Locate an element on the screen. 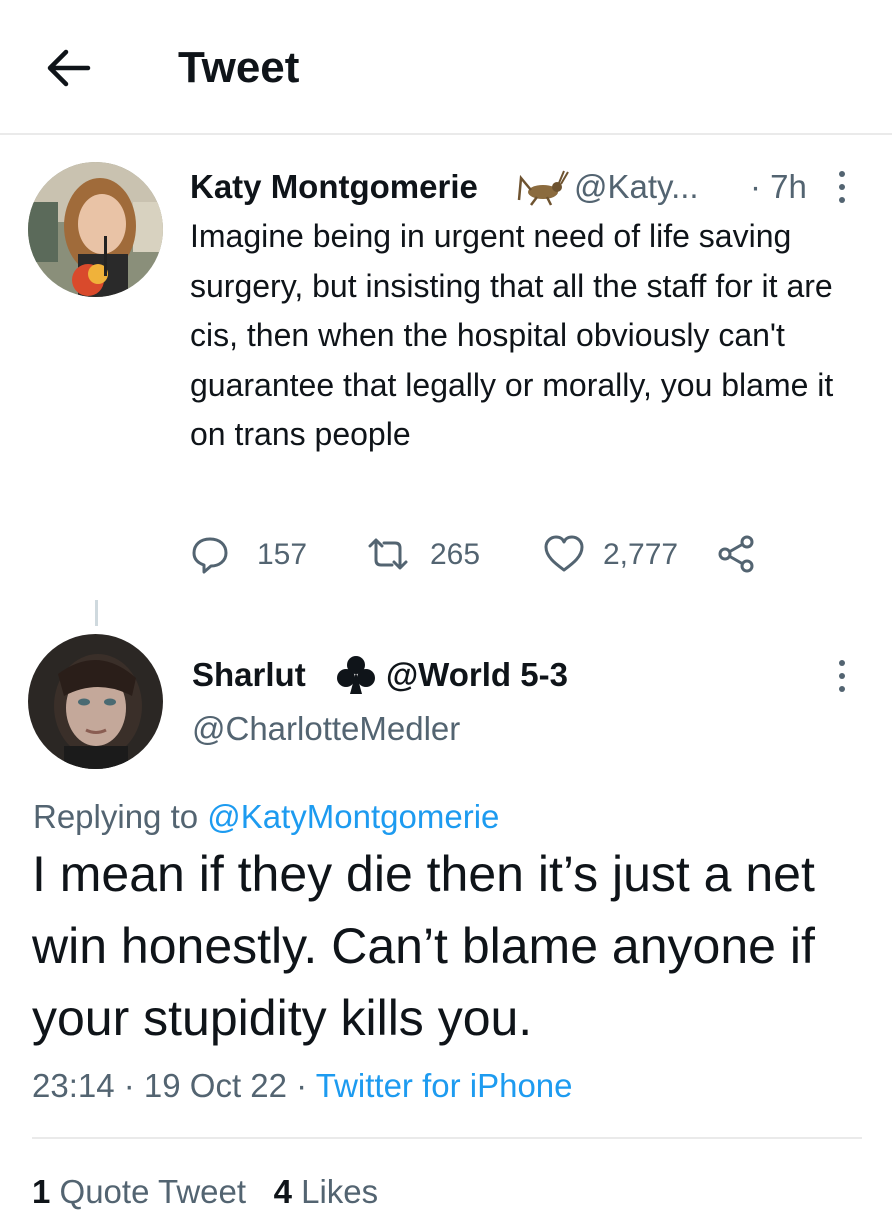 The height and width of the screenshot is (1216, 892). like-count: 2,777 is located at coordinates (641, 554).